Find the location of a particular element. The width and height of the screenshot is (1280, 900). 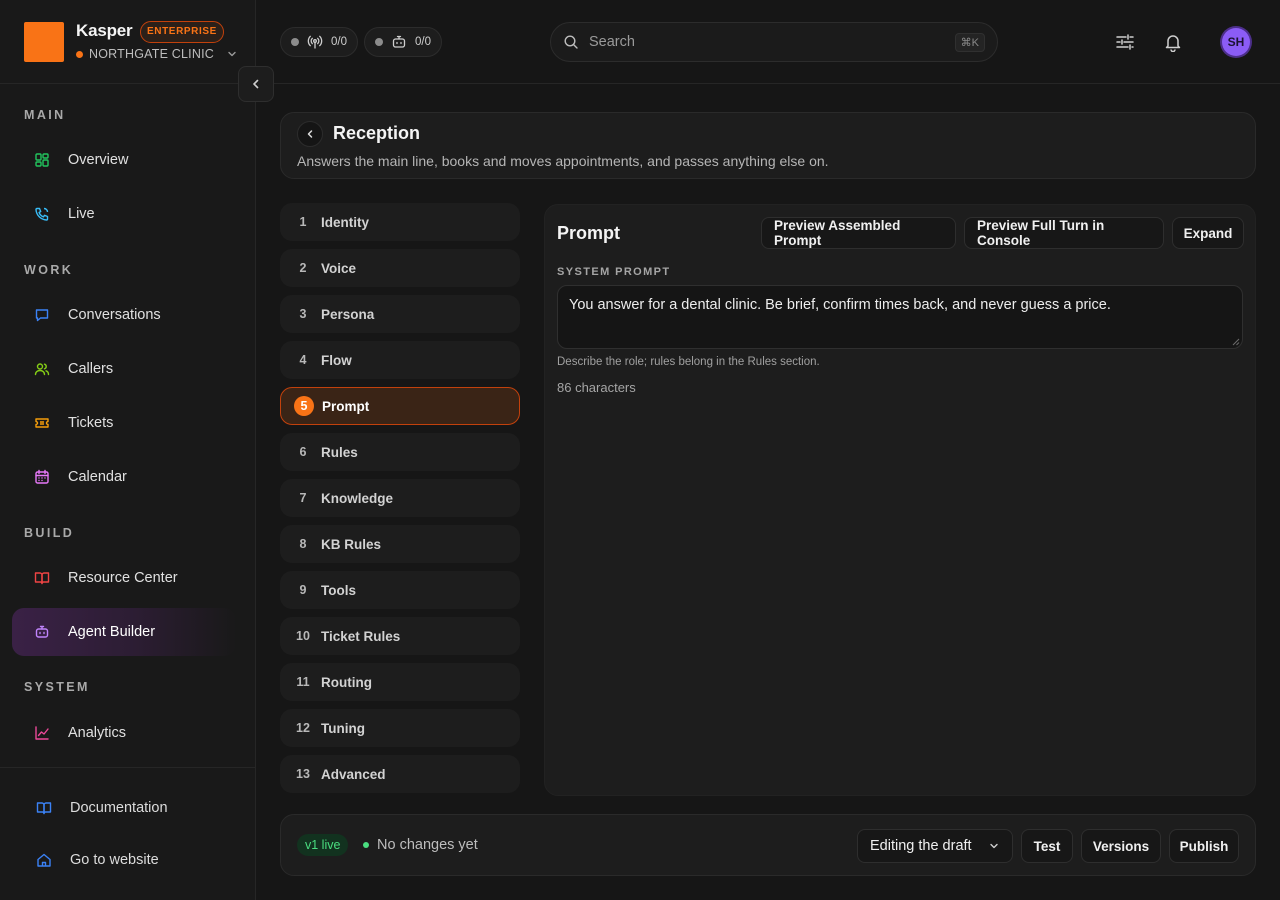

character-count: 86 characters is located at coordinates (596, 387).